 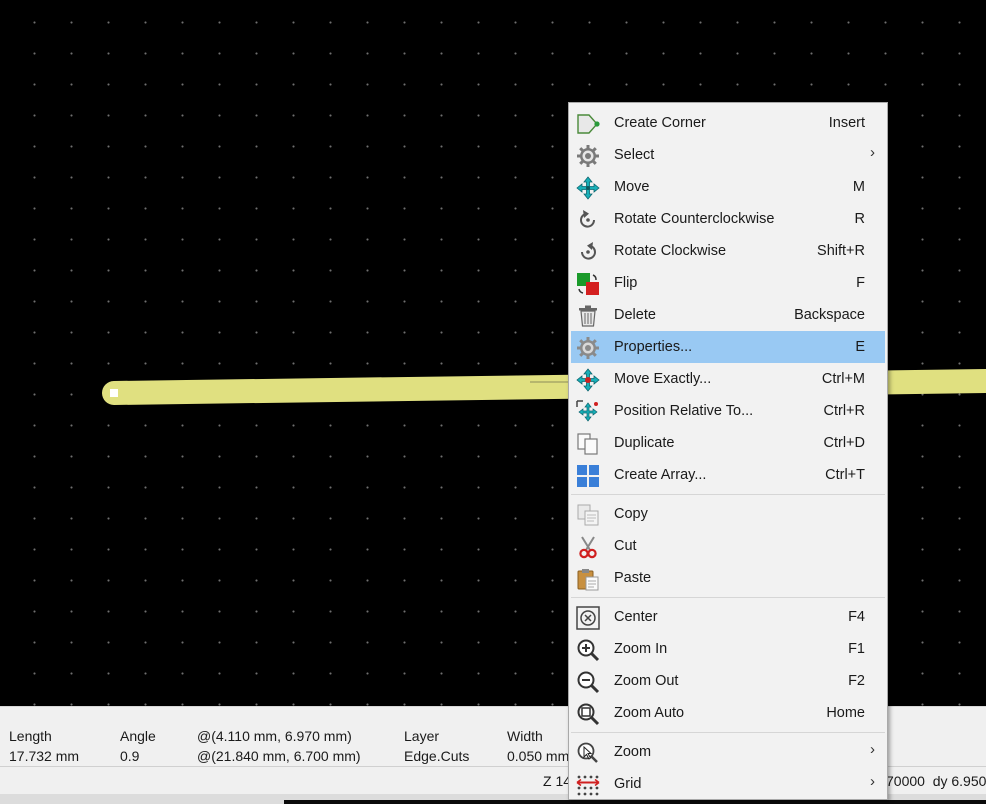 I want to click on segment-endpoint-handle, so click(x=114, y=393).